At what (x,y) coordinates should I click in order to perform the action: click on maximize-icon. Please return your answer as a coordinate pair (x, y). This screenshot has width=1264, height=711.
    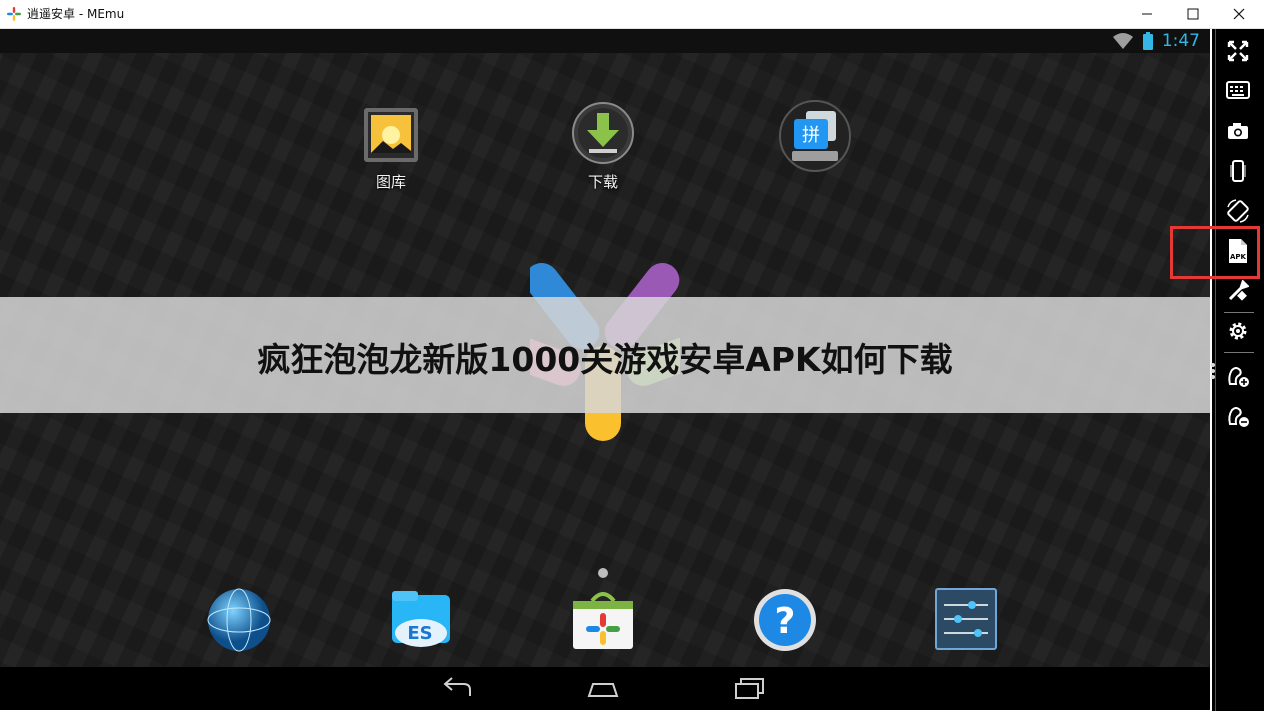
    Looking at the image, I should click on (1193, 14).